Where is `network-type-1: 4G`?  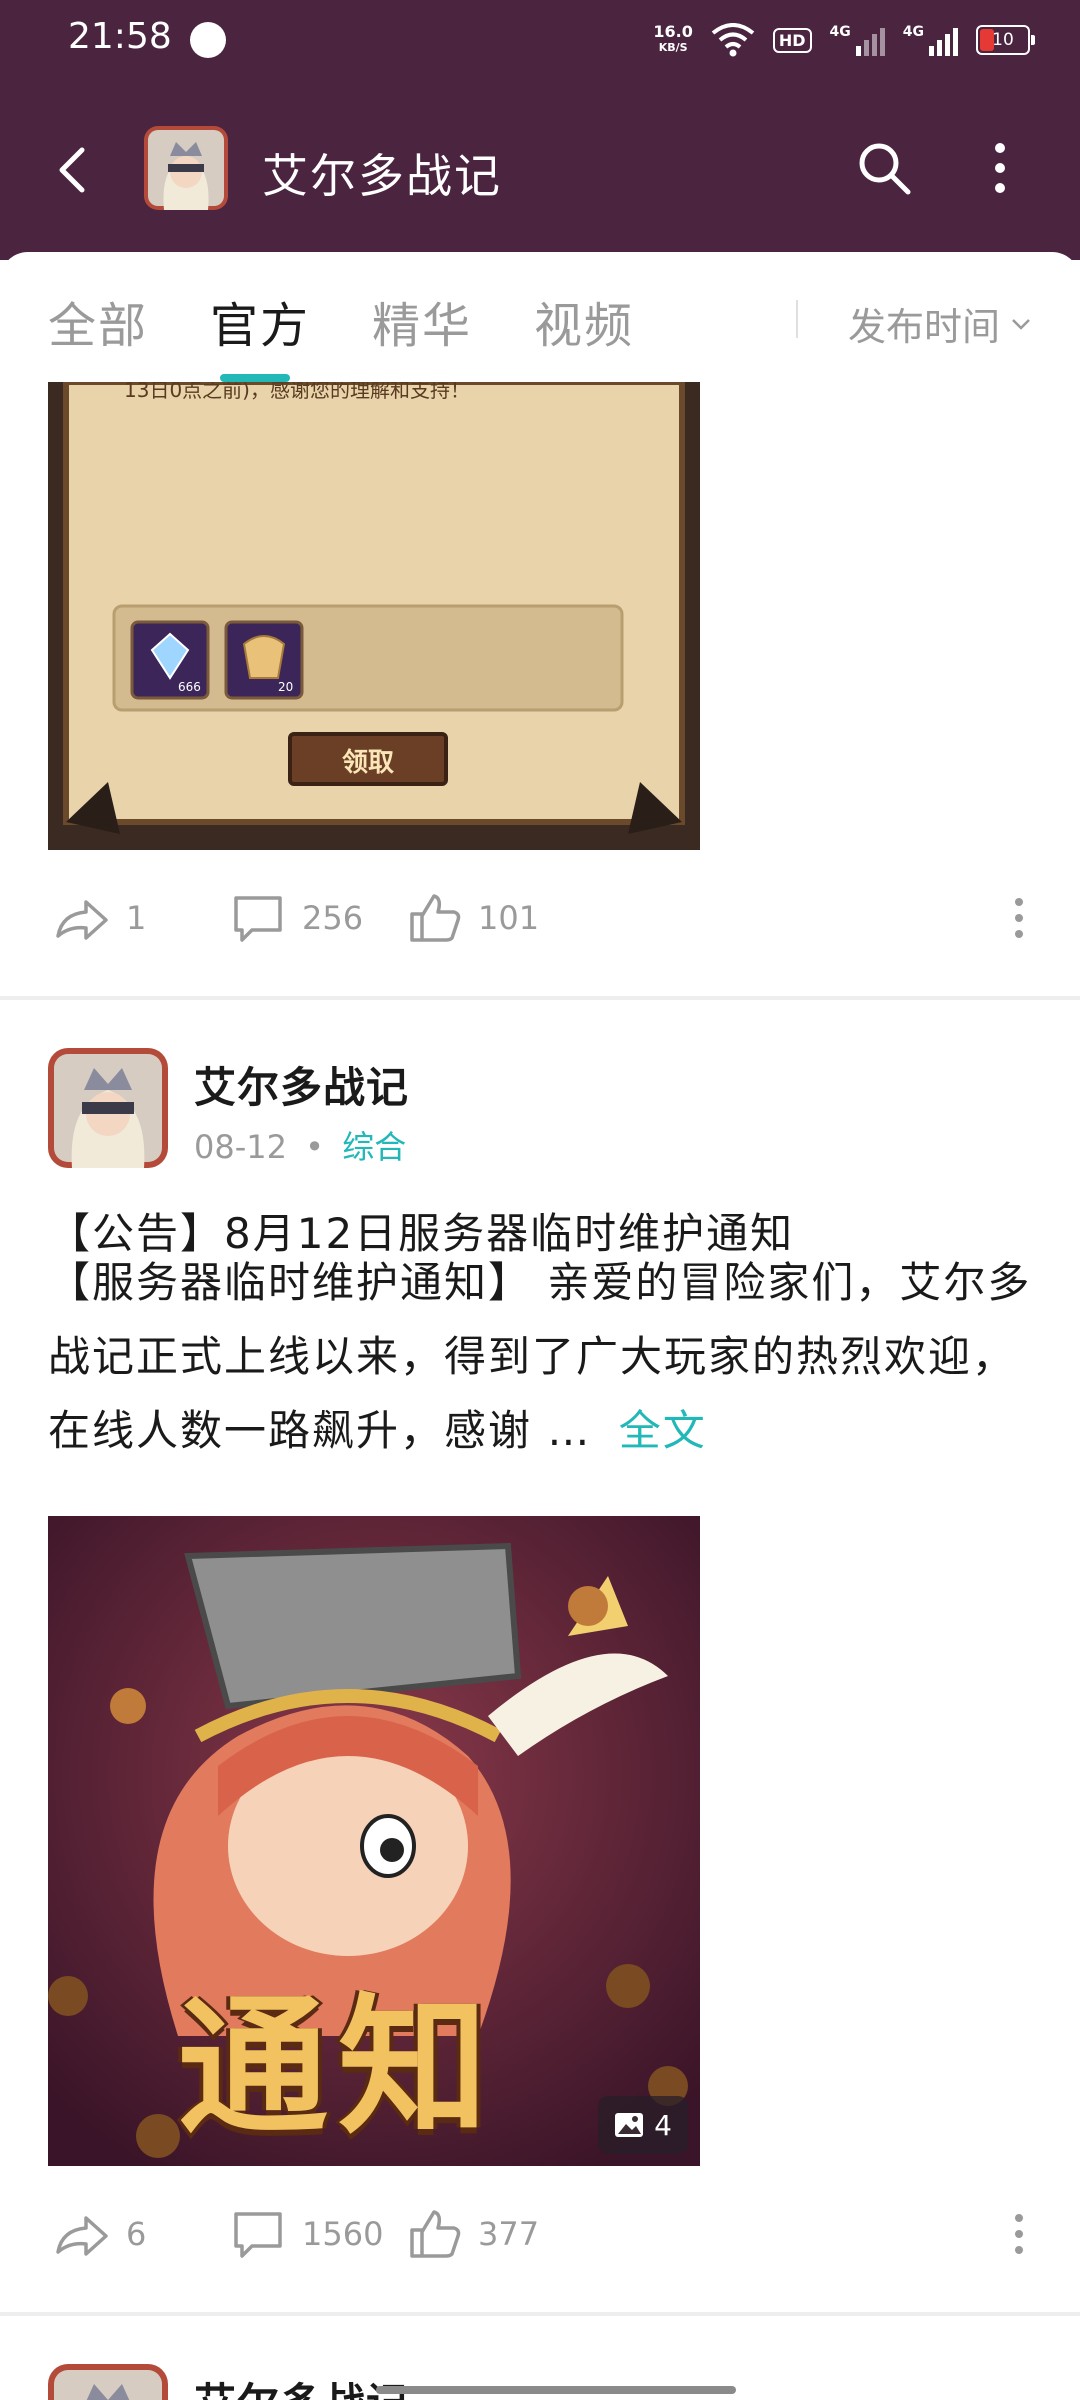 network-type-1: 4G is located at coordinates (840, 32).